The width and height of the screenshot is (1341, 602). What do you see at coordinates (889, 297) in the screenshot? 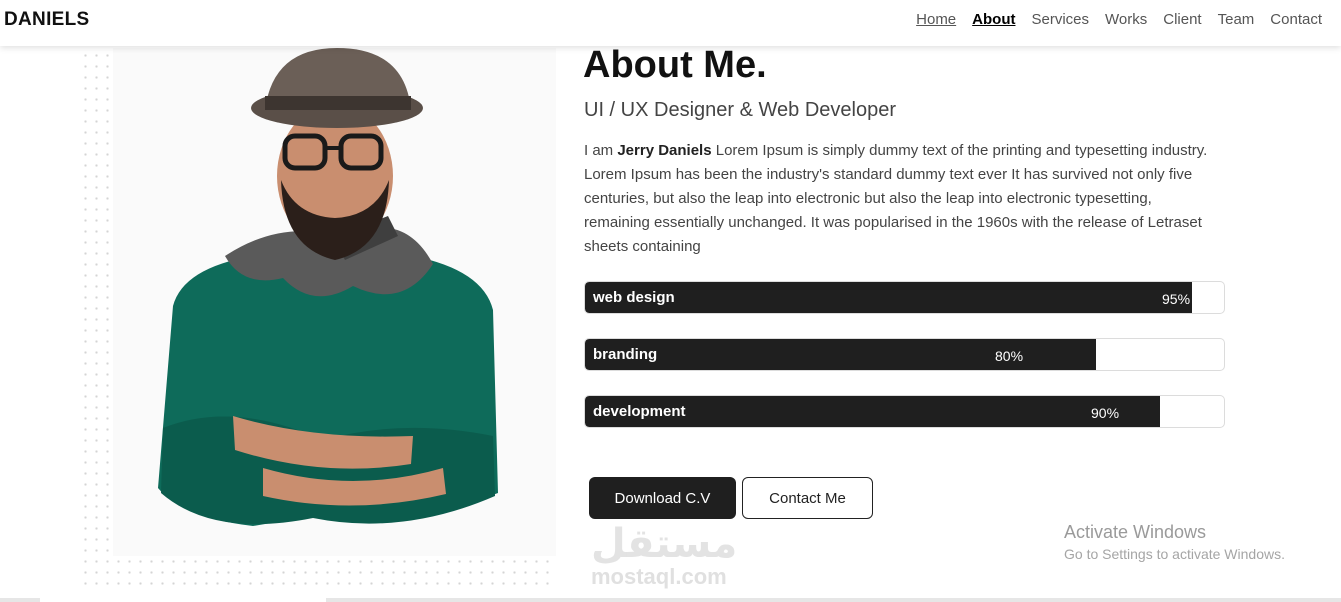
I see `skill-fill` at bounding box center [889, 297].